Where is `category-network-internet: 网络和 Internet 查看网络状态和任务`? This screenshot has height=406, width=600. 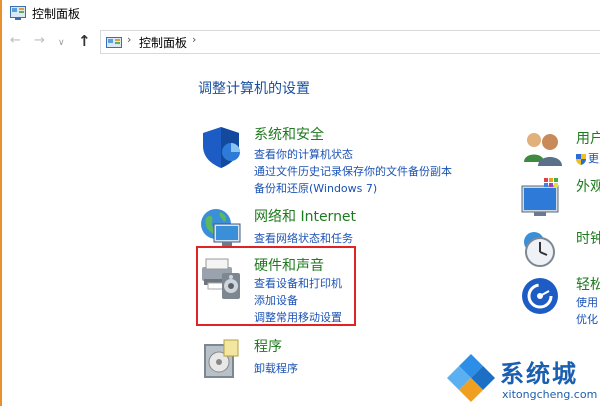 category-network-internet: 网络和 Internet 查看网络状态和任务 is located at coordinates (288, 227).